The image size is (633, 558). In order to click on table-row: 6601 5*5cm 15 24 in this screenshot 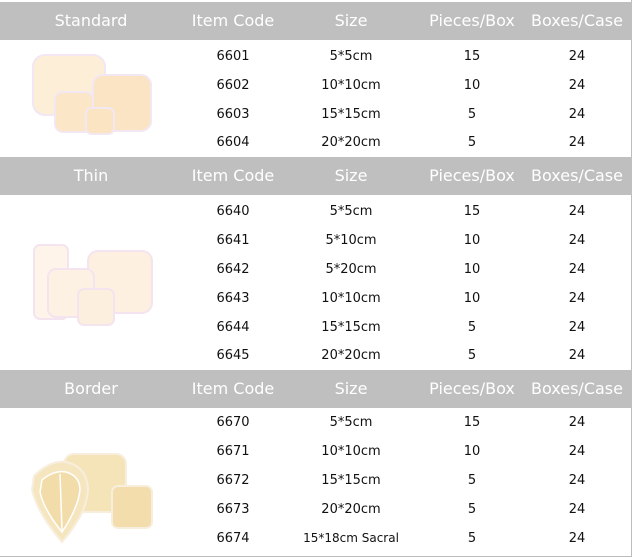, I will do `click(316, 56)`.